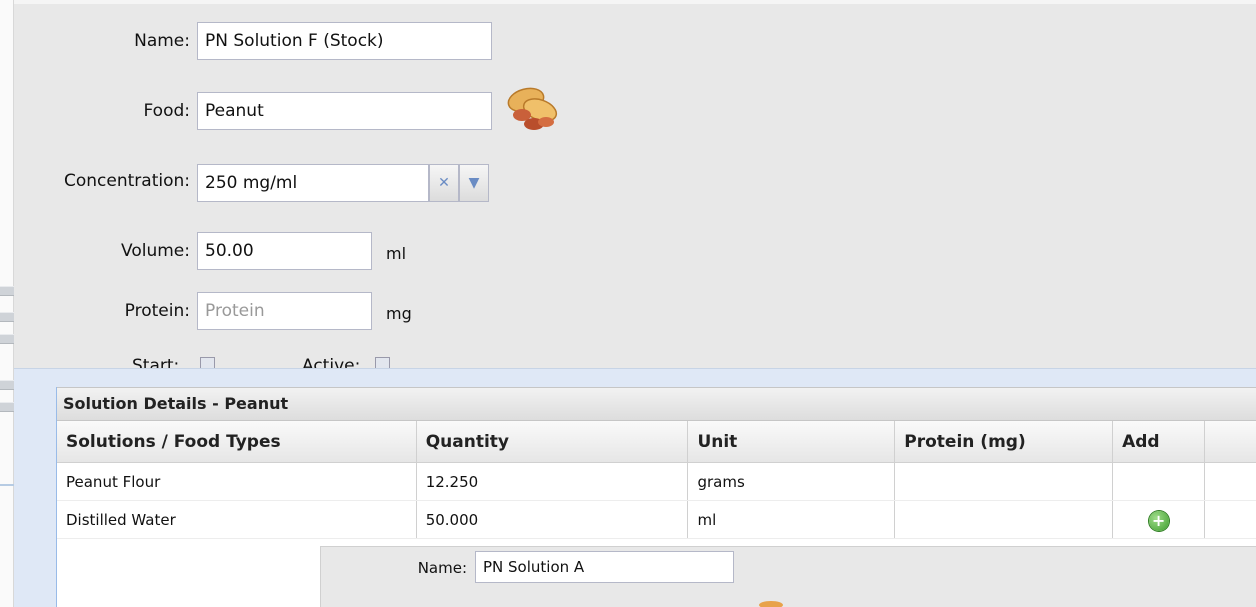 The width and height of the screenshot is (1256, 607). Describe the element at coordinates (792, 481) in the screenshot. I see `cell-unit: grams` at that location.